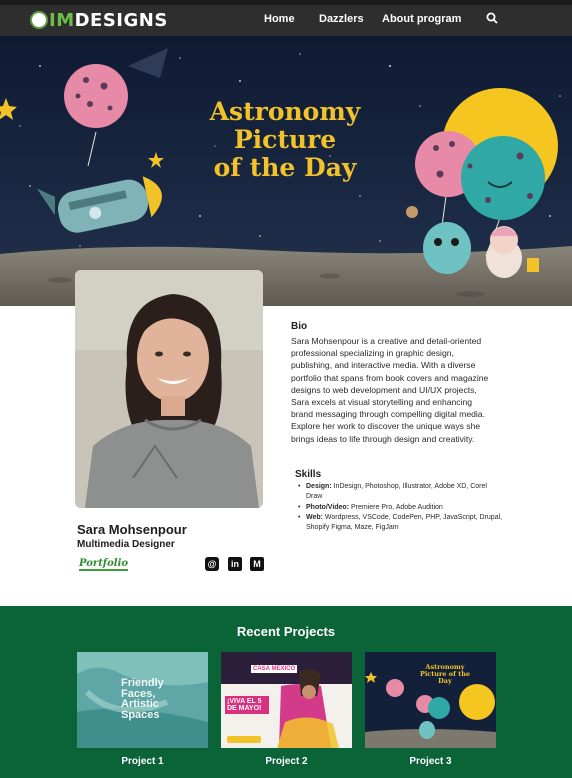 Image resolution: width=572 pixels, height=778 pixels. I want to click on logo-emblem-icon, so click(39, 20).